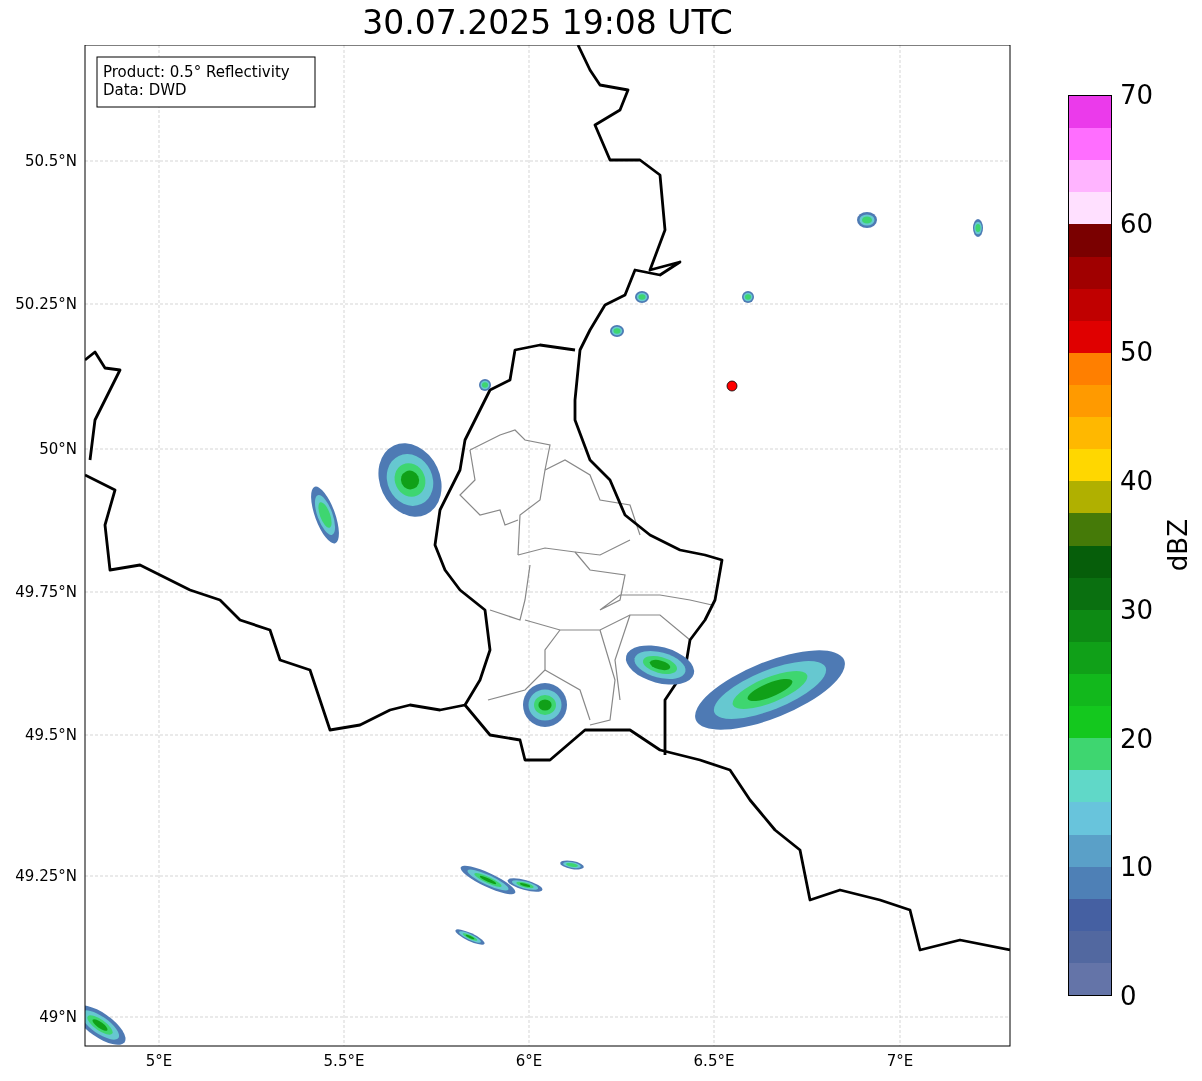 This screenshot has height=1081, width=1202. Describe the element at coordinates (1137, 352) in the screenshot. I see `colorbar-tick-label: 50` at that location.